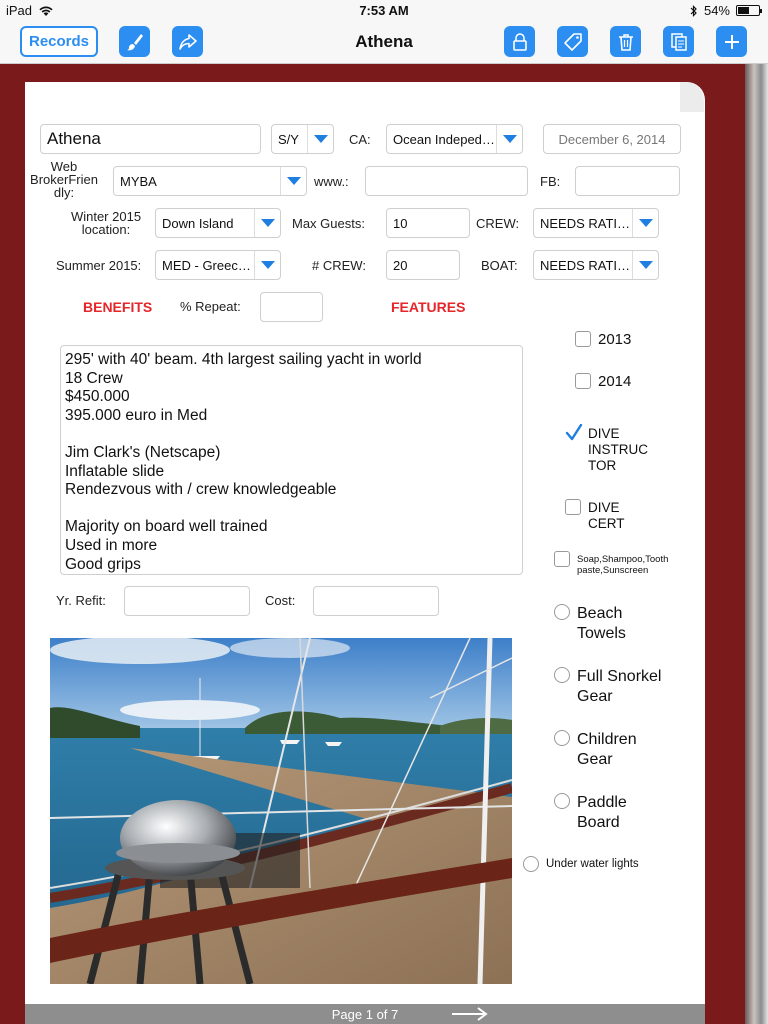 The image size is (768, 1024). I want to click on web-broker-select: MYBA, so click(210, 181).